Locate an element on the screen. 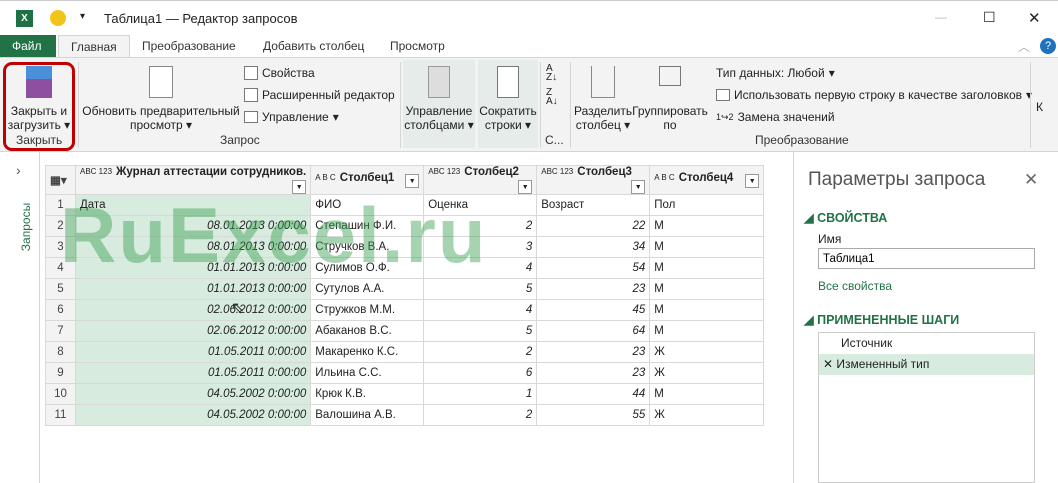 This screenshot has height=483, width=1058. row-number: 1 is located at coordinates (60, 205).